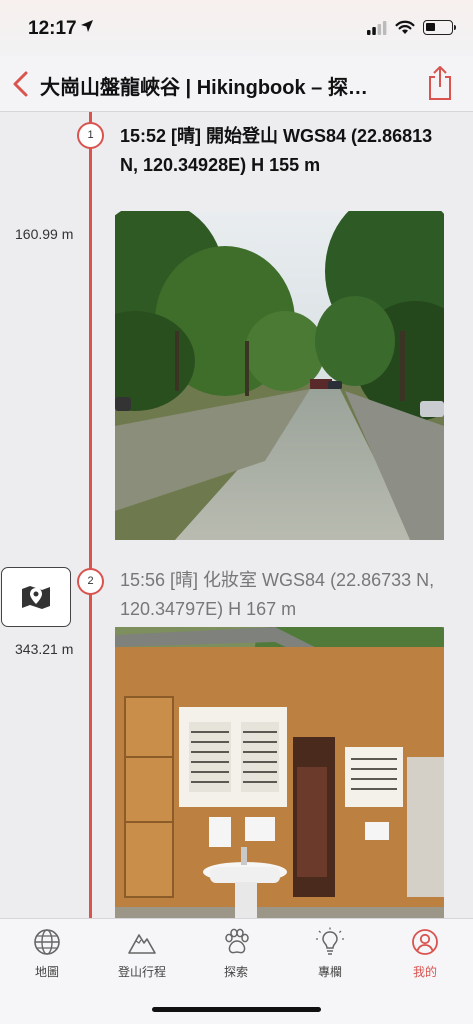 The image size is (473, 1024). What do you see at coordinates (142, 944) in the screenshot?
I see `mountain-icon` at bounding box center [142, 944].